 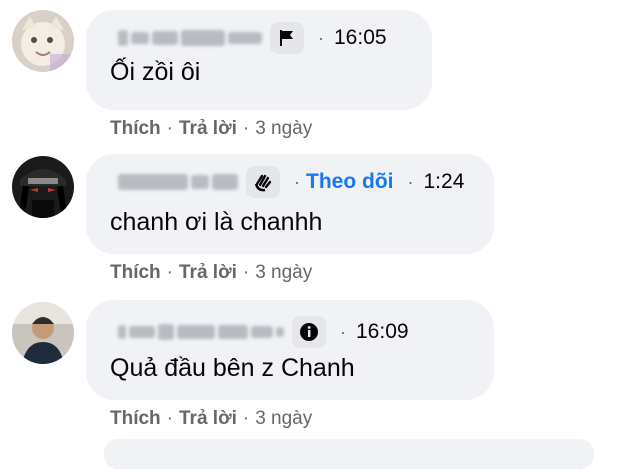 I want to click on flag-icon, so click(x=287, y=38).